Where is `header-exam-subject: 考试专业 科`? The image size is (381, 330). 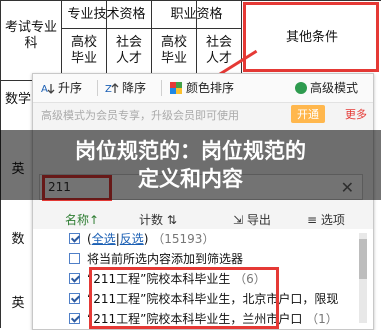
header-exam-subject: 考试专业 科 is located at coordinates (31, 36).